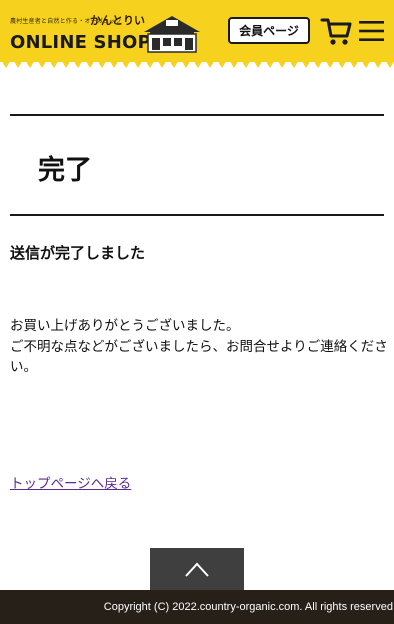 This screenshot has height=624, width=394. I want to click on message-line: ご不明な点などがございましたら、お問合せよりご連絡ください。, so click(199, 357).